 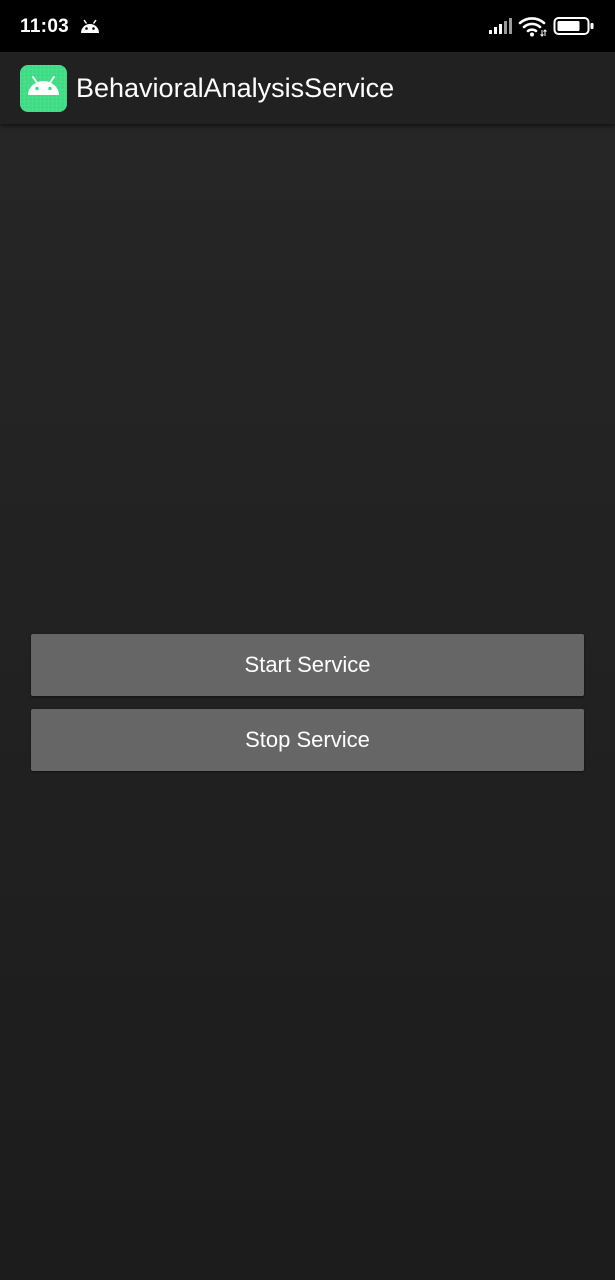 I want to click on wifi-icon, so click(x=532, y=27).